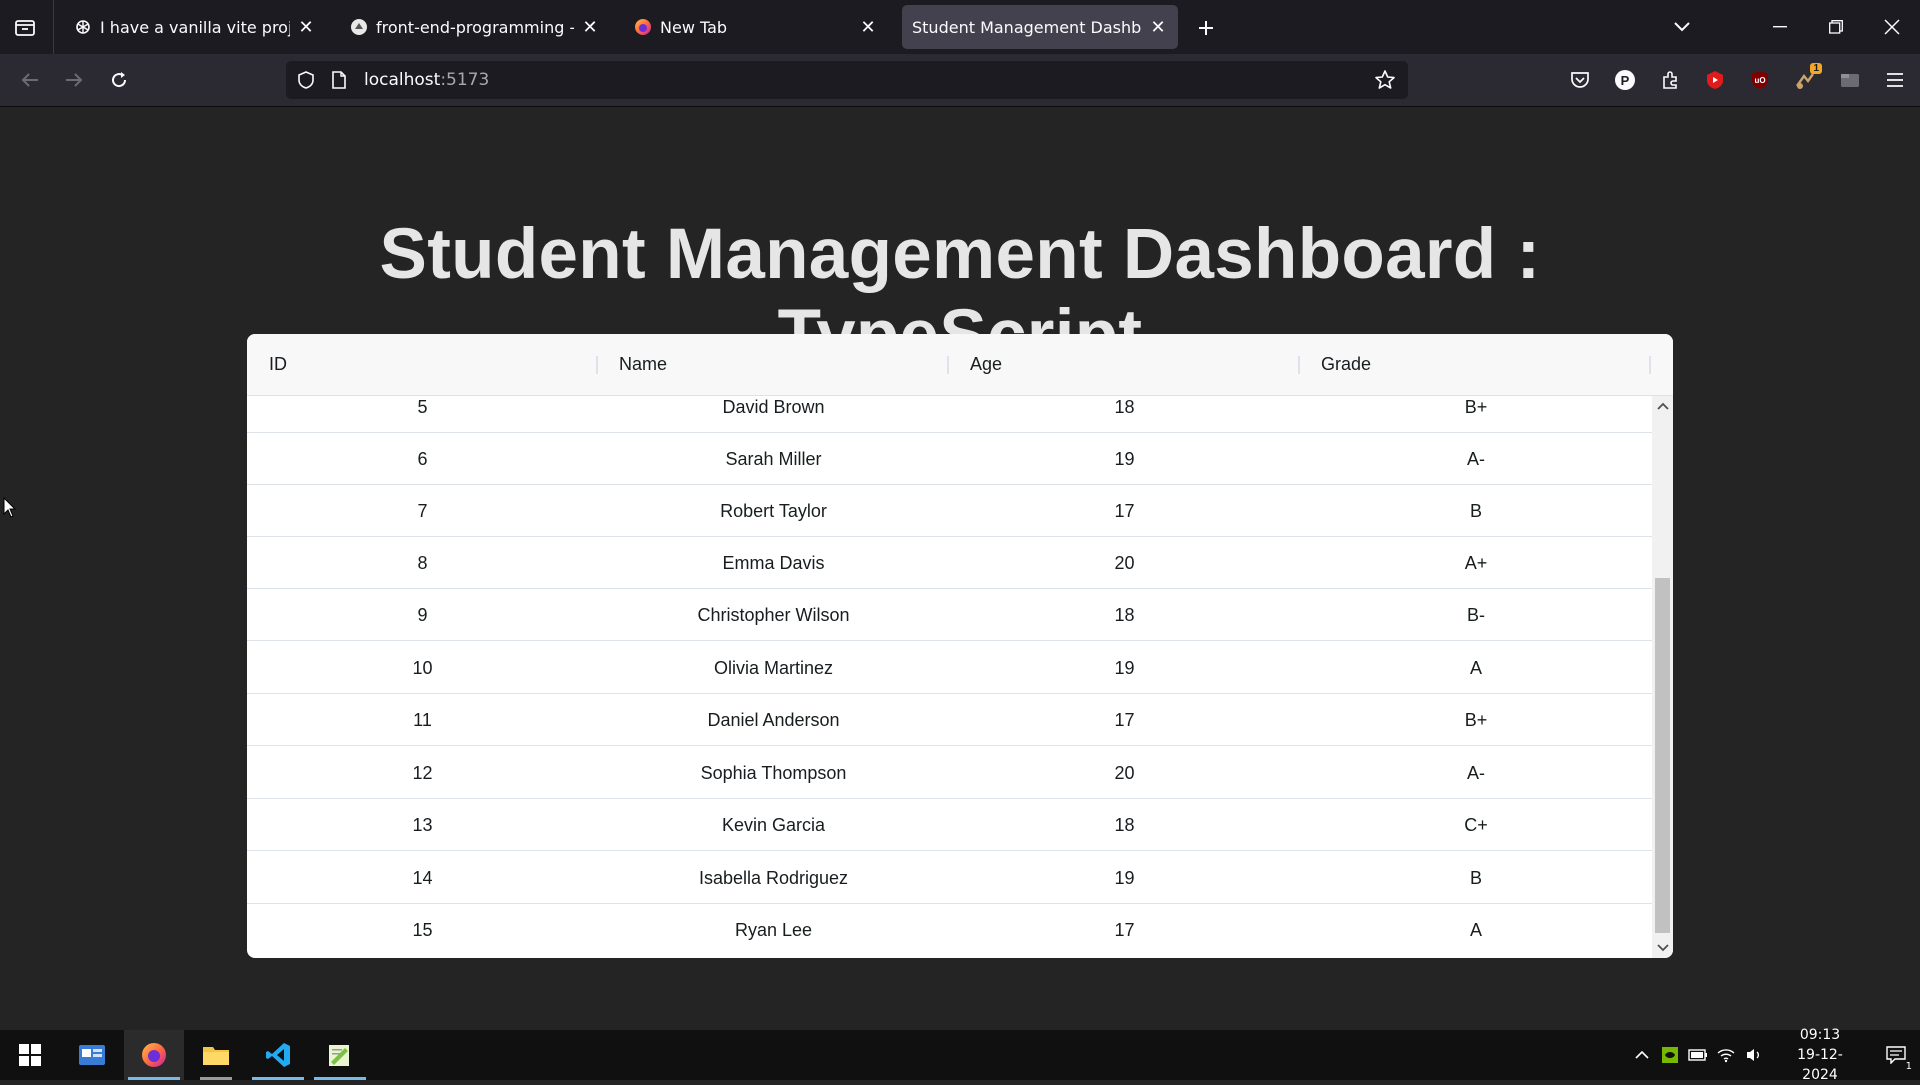 Image resolution: width=1920 pixels, height=1085 pixels. Describe the element at coordinates (1662, 948) in the screenshot. I see `scroll-down-arrow-icon` at that location.